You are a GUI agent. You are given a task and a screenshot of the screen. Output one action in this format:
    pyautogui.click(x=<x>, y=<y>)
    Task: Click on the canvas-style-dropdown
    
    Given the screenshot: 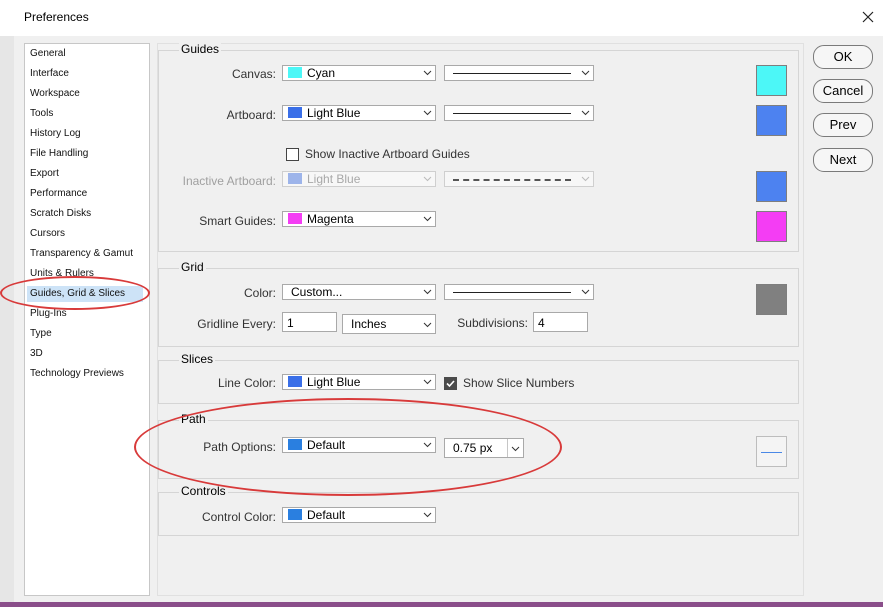 What is the action you would take?
    pyautogui.click(x=519, y=73)
    